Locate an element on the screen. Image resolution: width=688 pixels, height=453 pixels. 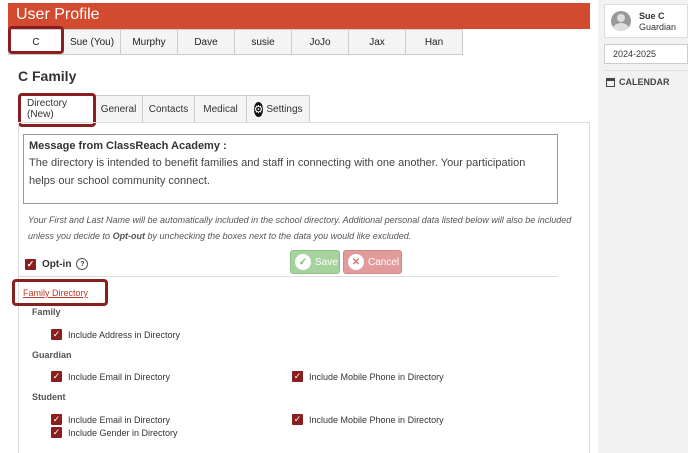
family-address-checkbox: ✓ is located at coordinates (56, 334).